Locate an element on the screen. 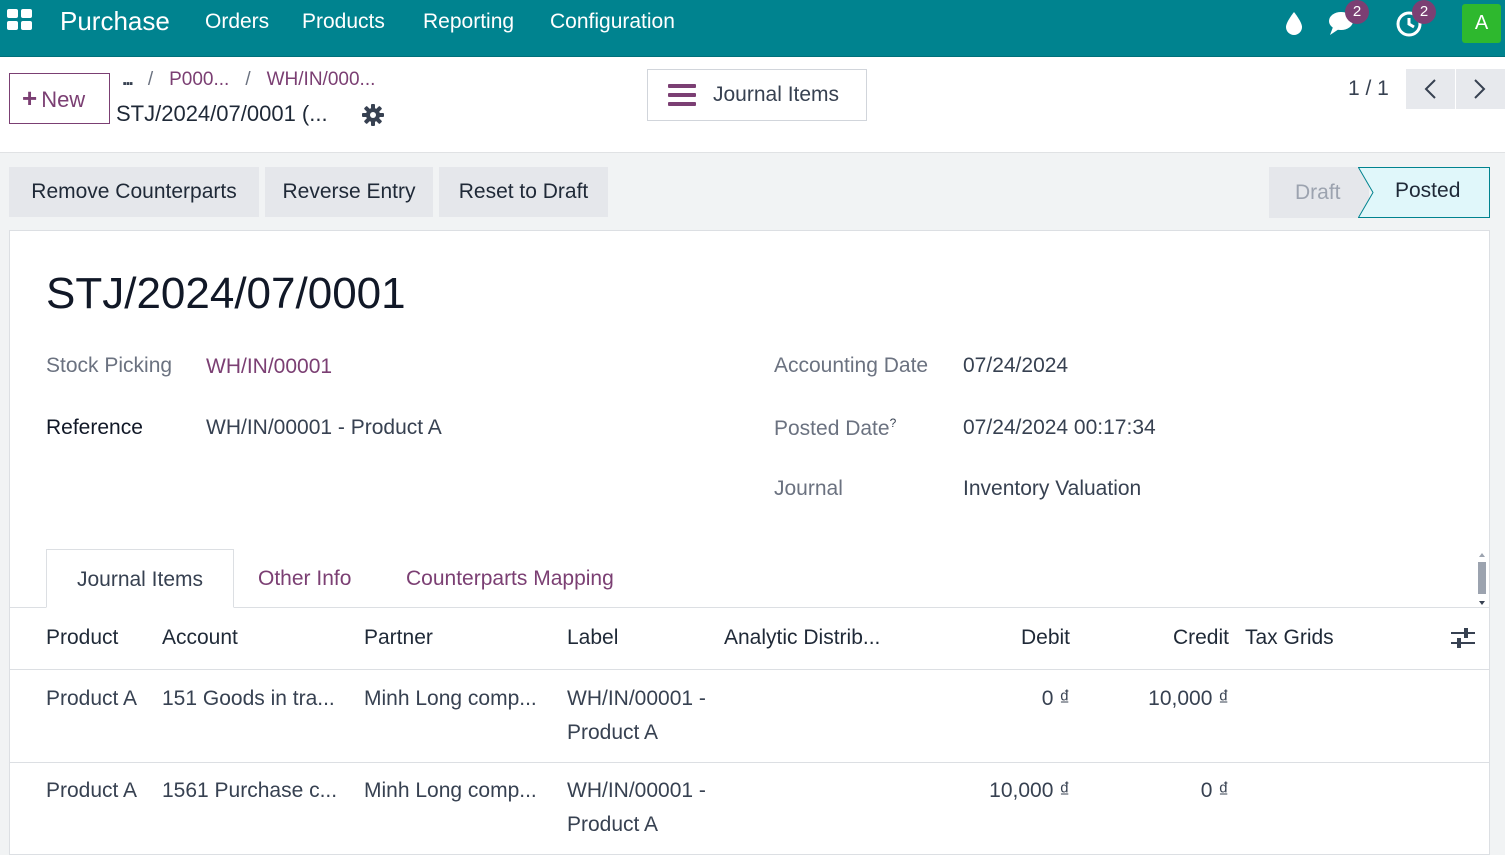  help-tooltip-icon: ? is located at coordinates (893, 423).